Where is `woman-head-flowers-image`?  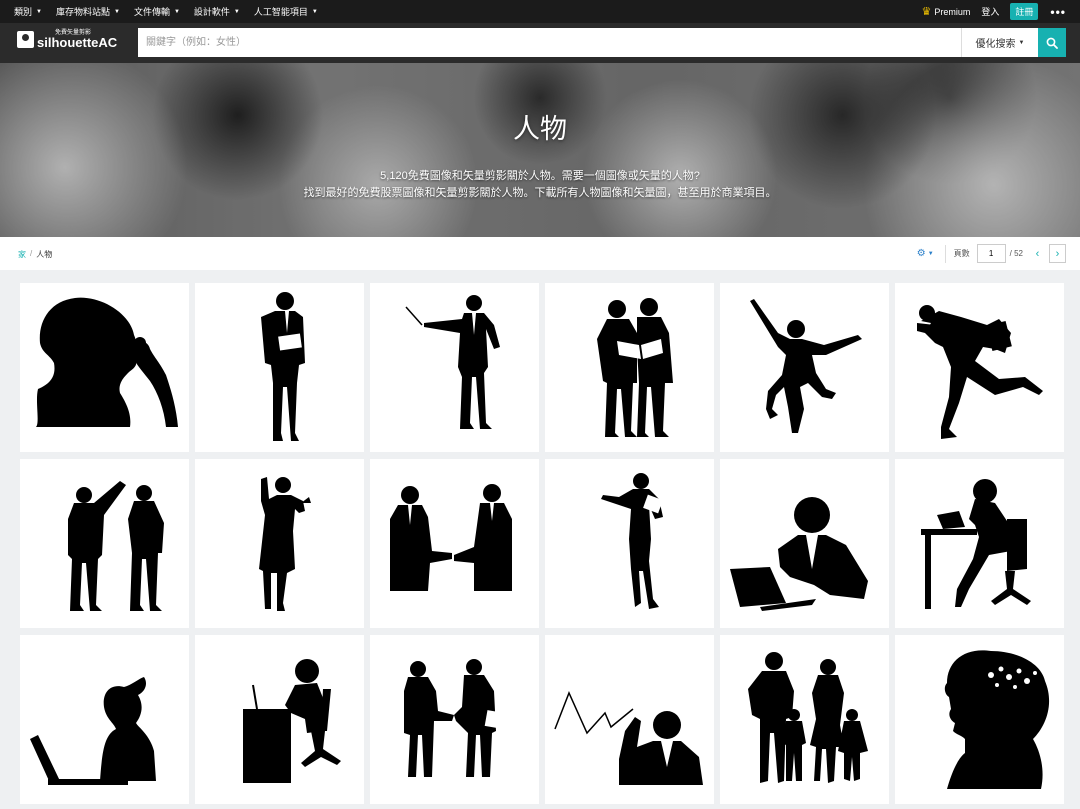 woman-head-flowers-image is located at coordinates (997, 719).